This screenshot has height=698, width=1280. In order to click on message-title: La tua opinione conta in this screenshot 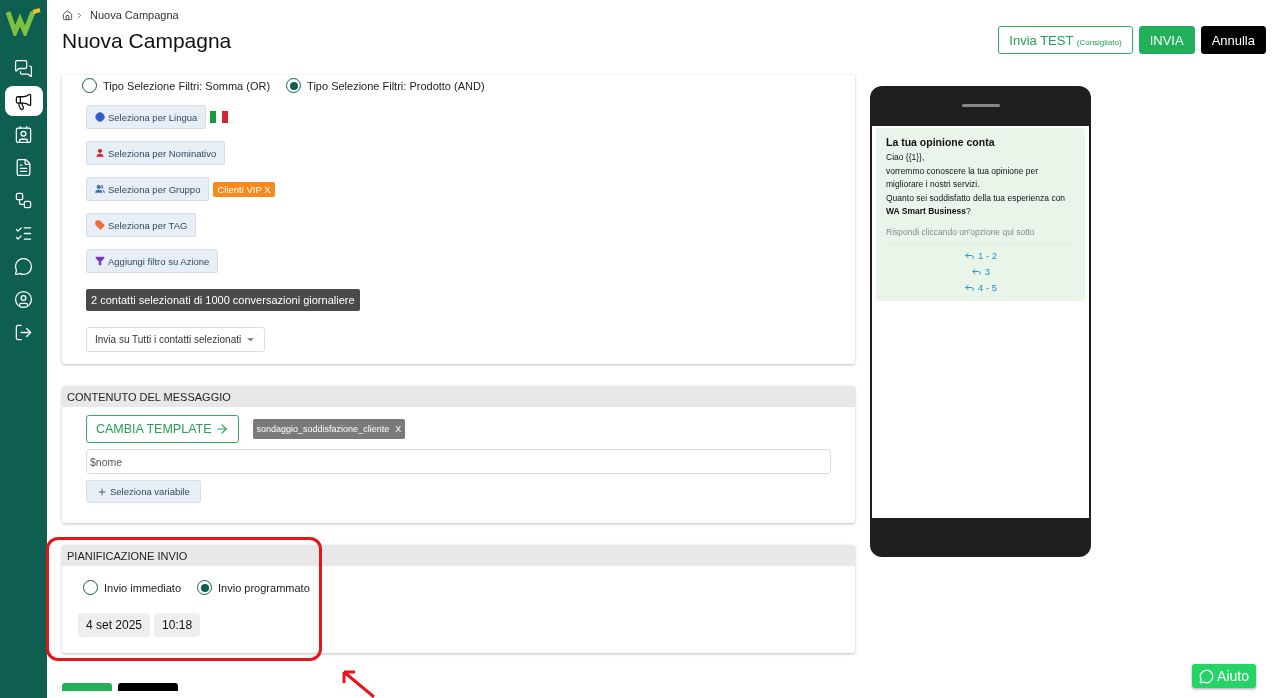, I will do `click(941, 142)`.